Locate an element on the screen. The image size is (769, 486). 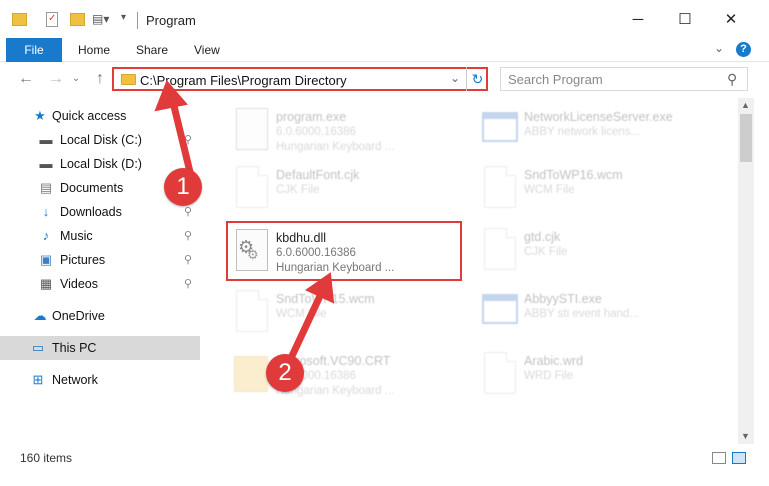
view-options-icon: ▤▾ is located at coordinates (100, 19).